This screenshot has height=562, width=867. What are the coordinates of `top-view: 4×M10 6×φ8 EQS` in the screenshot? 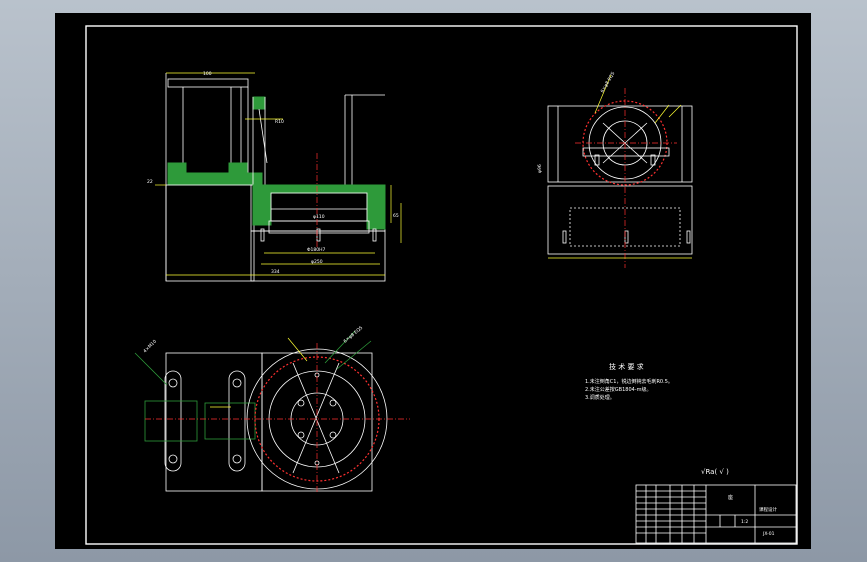 It's located at (272, 409).